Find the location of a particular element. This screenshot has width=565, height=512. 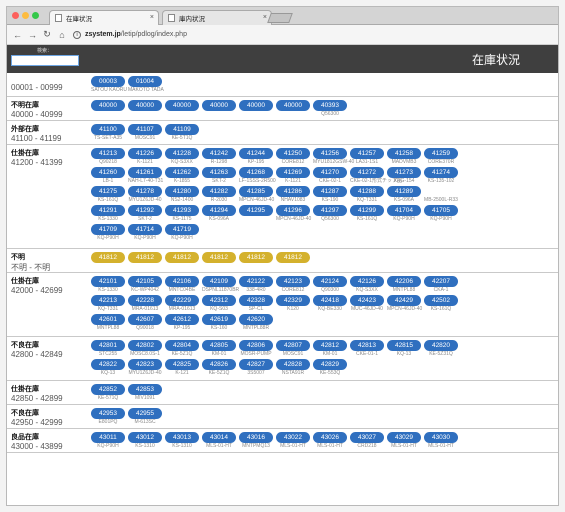

browser-tab-warehouse: 庫内状況 × is located at coordinates (217, 17).